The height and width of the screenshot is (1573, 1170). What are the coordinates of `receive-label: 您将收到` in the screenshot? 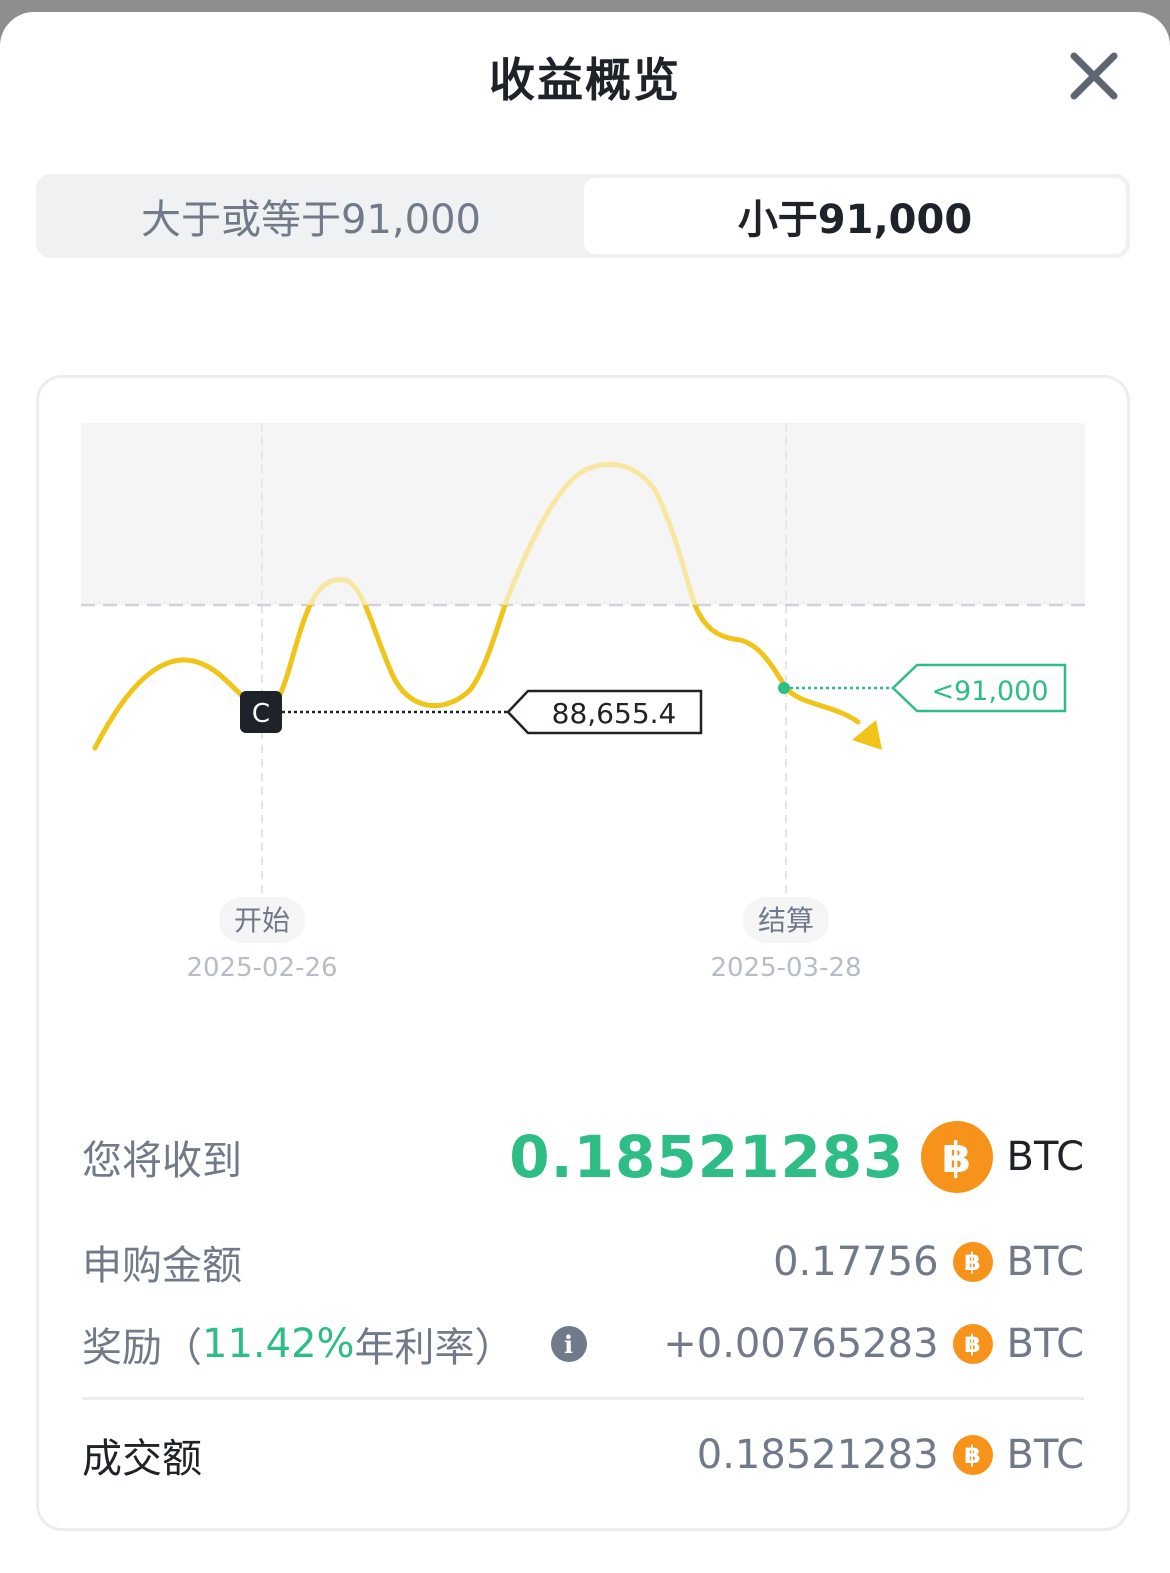 It's located at (162, 1161).